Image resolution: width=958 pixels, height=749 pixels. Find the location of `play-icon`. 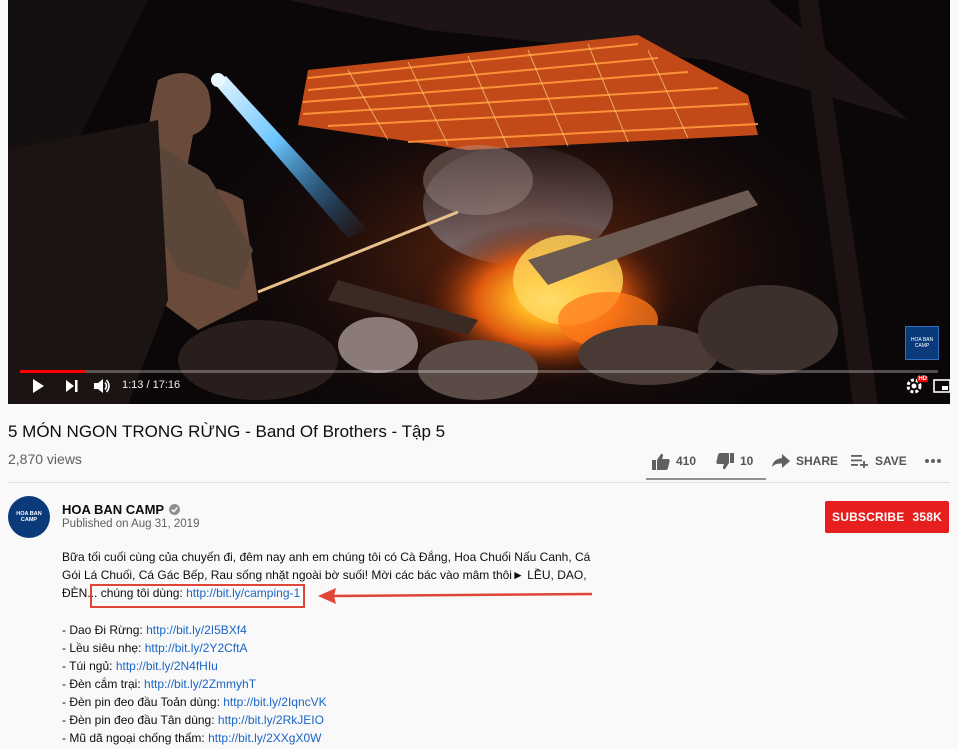

play-icon is located at coordinates (38, 386).